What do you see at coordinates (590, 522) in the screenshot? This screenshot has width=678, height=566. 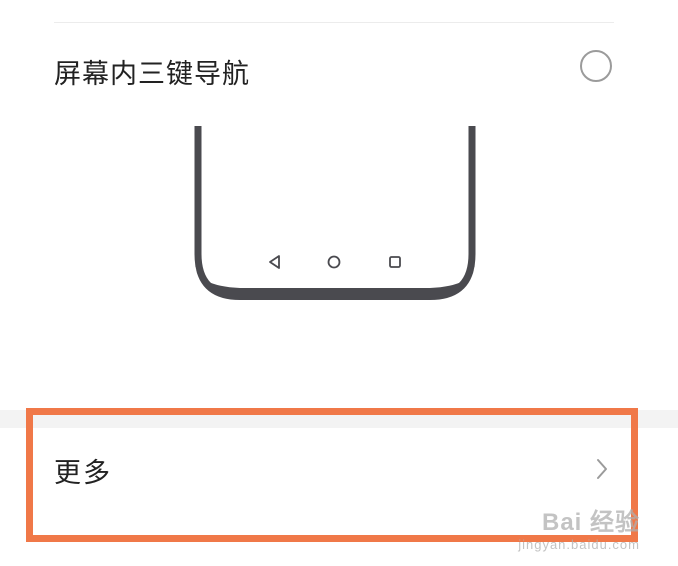 I see `watermark-brand: Bai 经验` at bounding box center [590, 522].